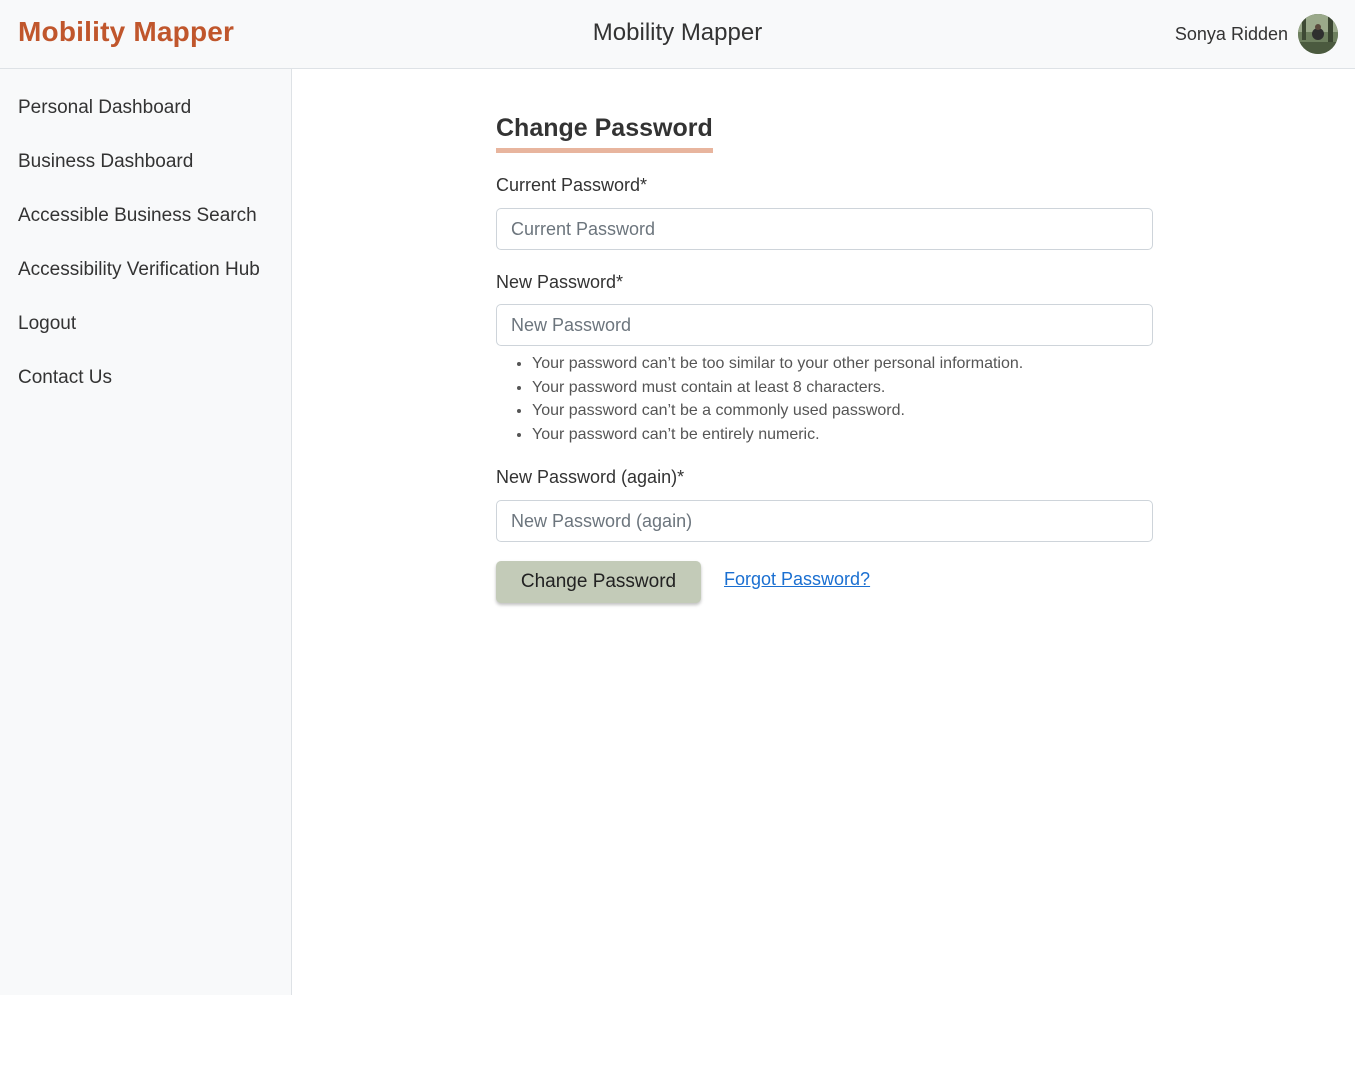 The image size is (1355, 1067). I want to click on new-password-input, so click(824, 325).